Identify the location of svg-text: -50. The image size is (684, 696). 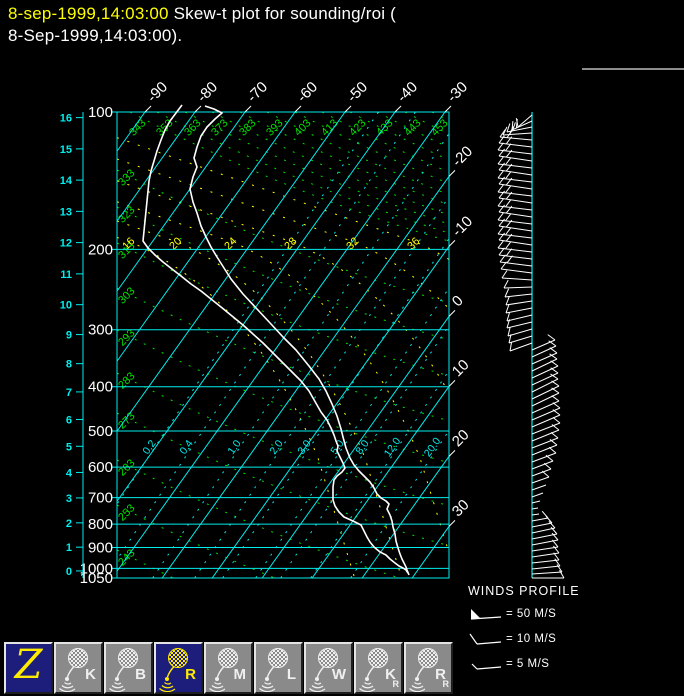
(357, 91).